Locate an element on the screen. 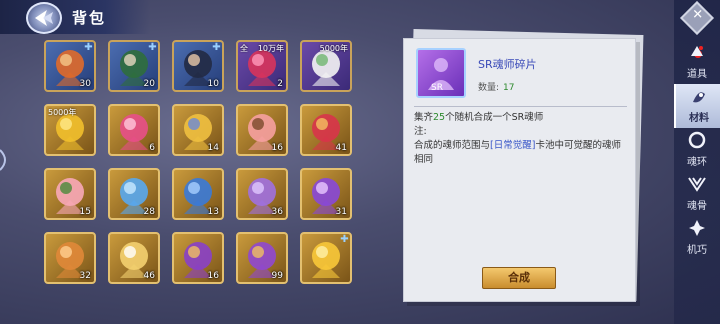  item-count: 30 is located at coordinates (85, 84).